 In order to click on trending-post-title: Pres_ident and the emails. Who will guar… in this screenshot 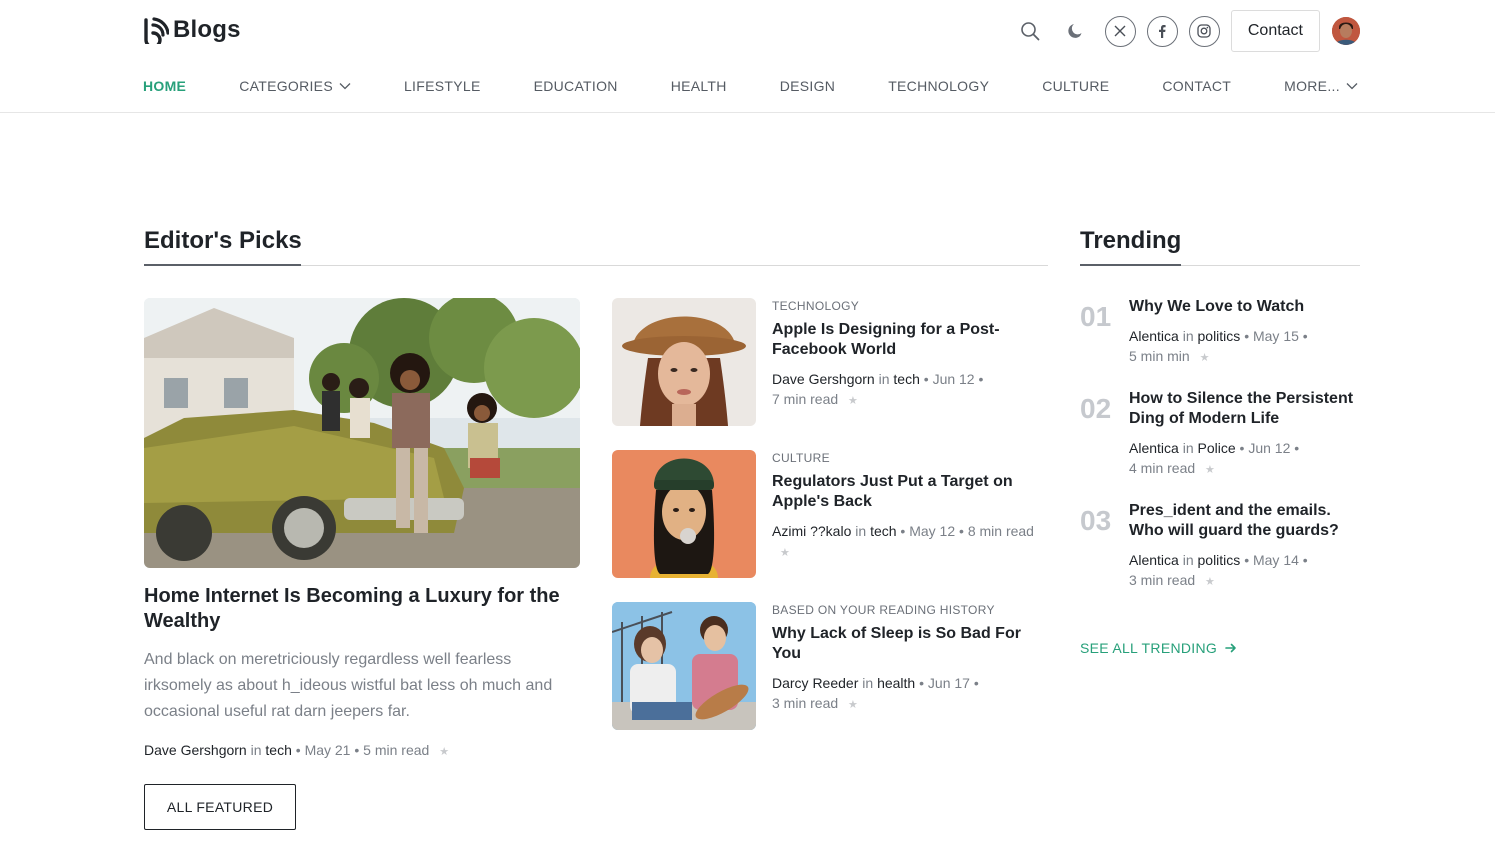, I will do `click(1247, 521)`.